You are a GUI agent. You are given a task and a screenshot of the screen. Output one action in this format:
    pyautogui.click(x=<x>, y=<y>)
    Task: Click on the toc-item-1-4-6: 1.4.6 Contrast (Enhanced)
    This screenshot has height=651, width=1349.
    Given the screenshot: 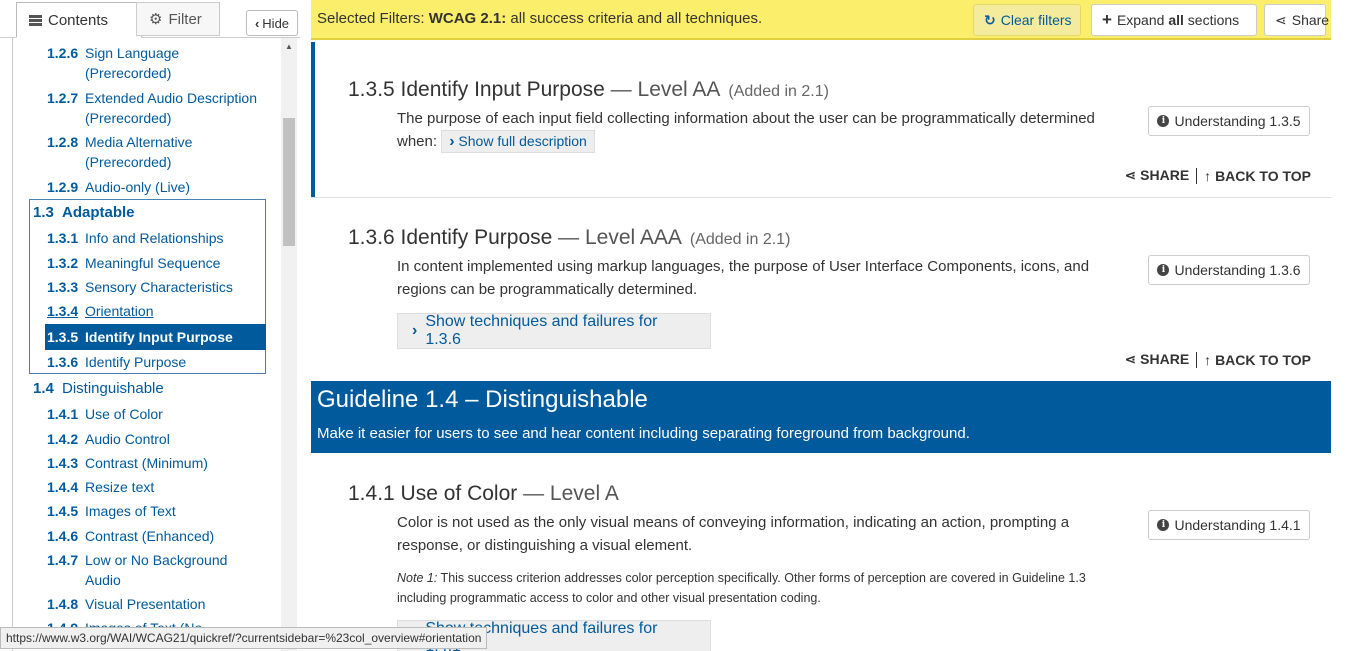 What is the action you would take?
    pyautogui.click(x=140, y=536)
    